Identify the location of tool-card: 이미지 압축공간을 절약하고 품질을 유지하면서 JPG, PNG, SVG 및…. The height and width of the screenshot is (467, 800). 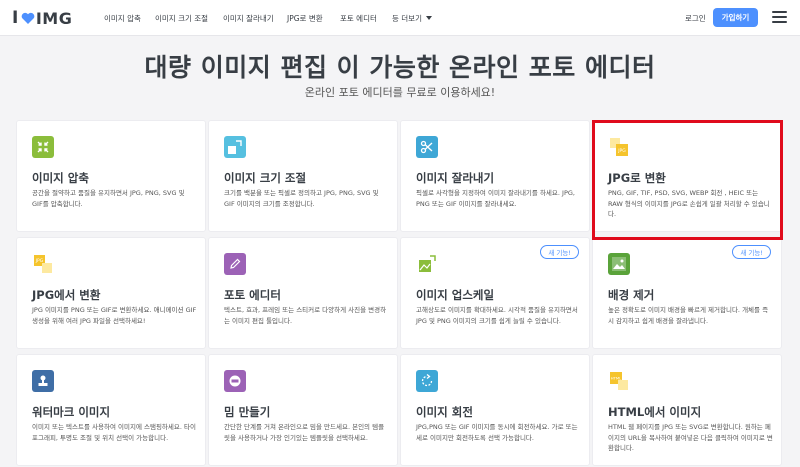
(111, 176).